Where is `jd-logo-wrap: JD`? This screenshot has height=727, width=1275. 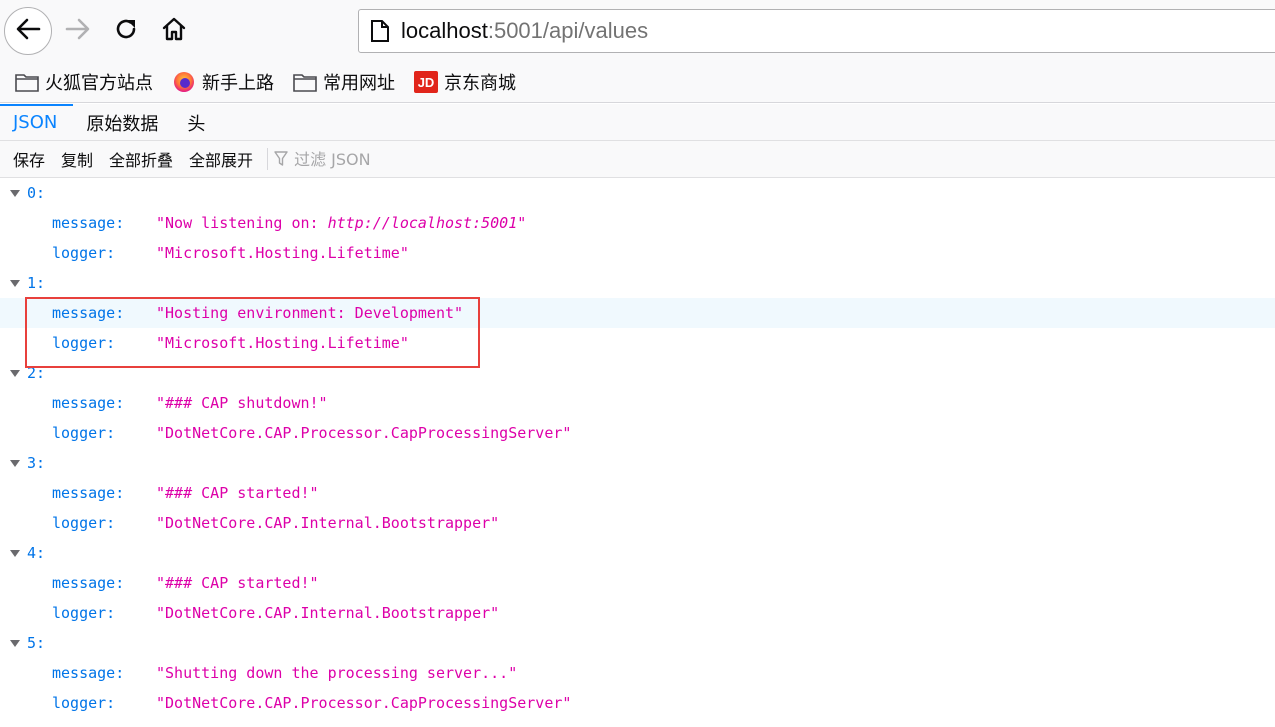
jd-logo-wrap: JD is located at coordinates (426, 82).